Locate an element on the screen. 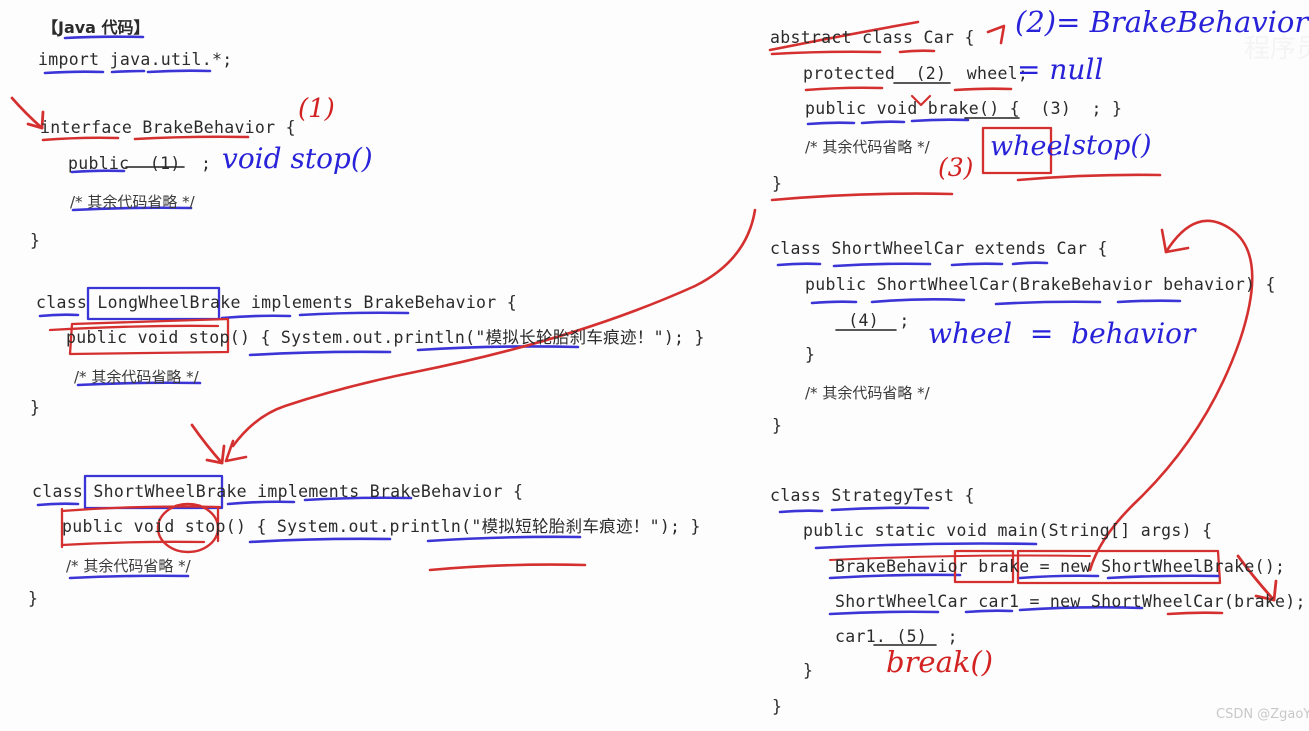 Image resolution: width=1309 pixels, height=731 pixels. code-line-test-decl: class StrategyTest { is located at coordinates (872, 495).